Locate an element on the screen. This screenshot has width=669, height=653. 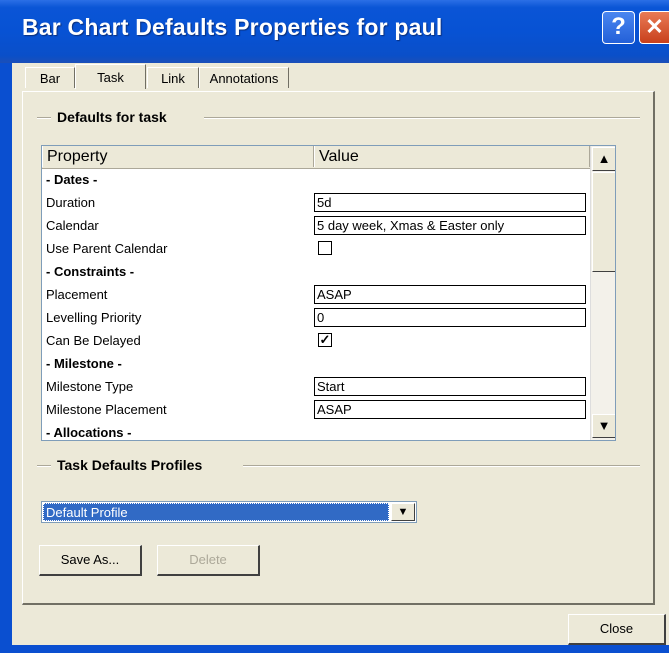
grid-section-row: - Allocations - is located at coordinates (316, 430).